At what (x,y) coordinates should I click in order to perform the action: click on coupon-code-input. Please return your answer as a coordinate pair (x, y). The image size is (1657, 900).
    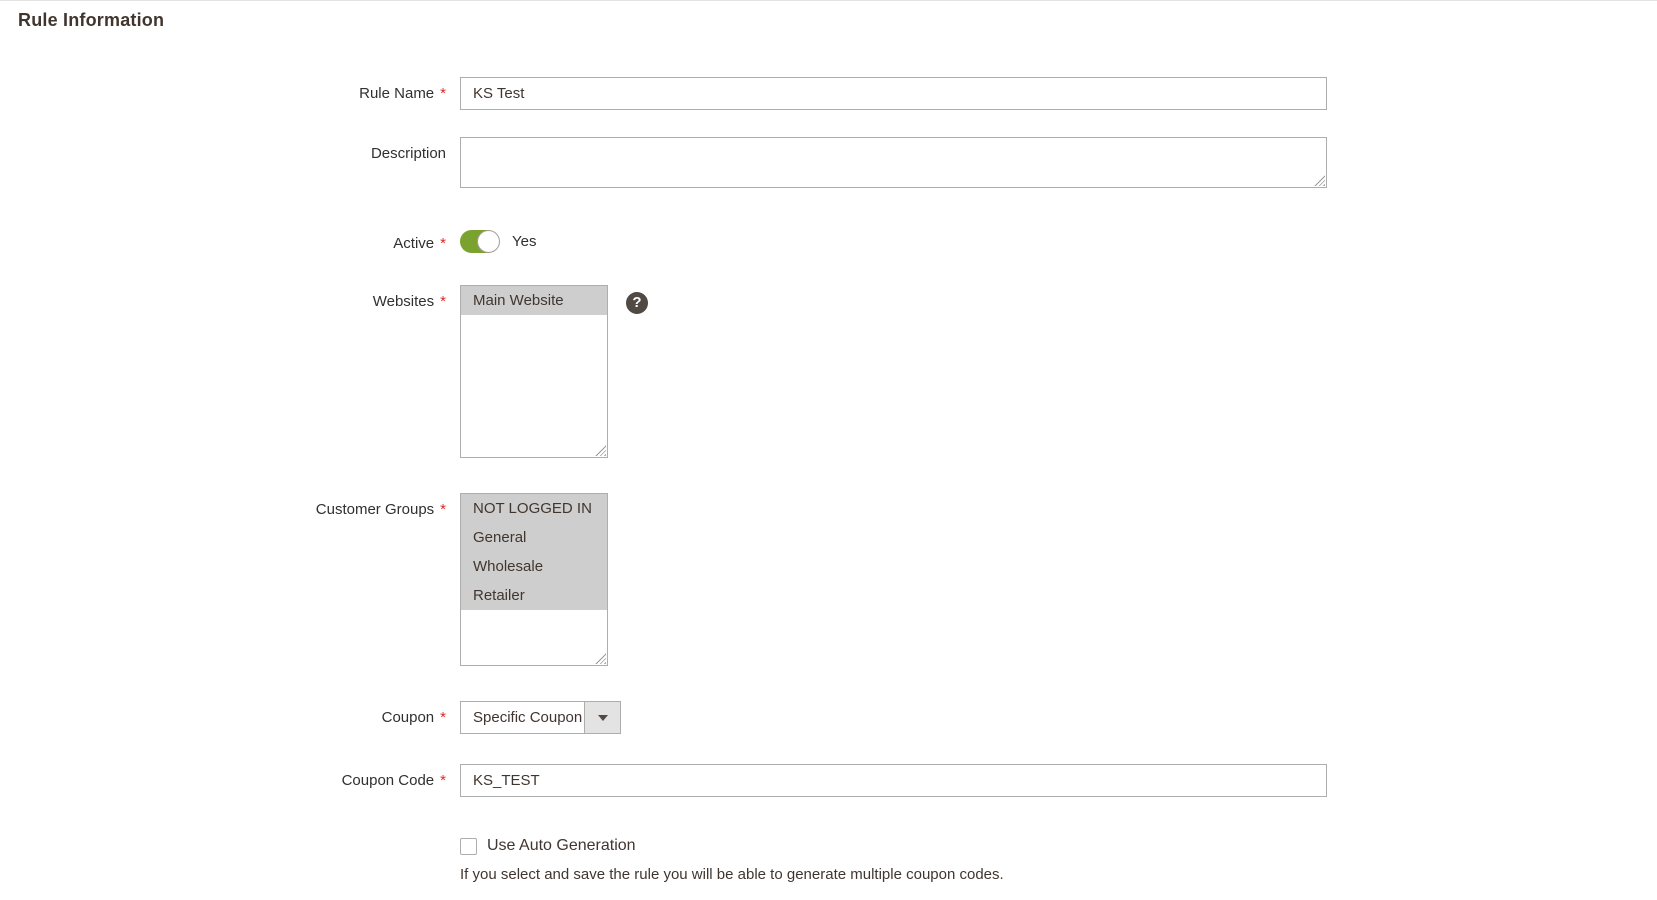
    Looking at the image, I should click on (893, 780).